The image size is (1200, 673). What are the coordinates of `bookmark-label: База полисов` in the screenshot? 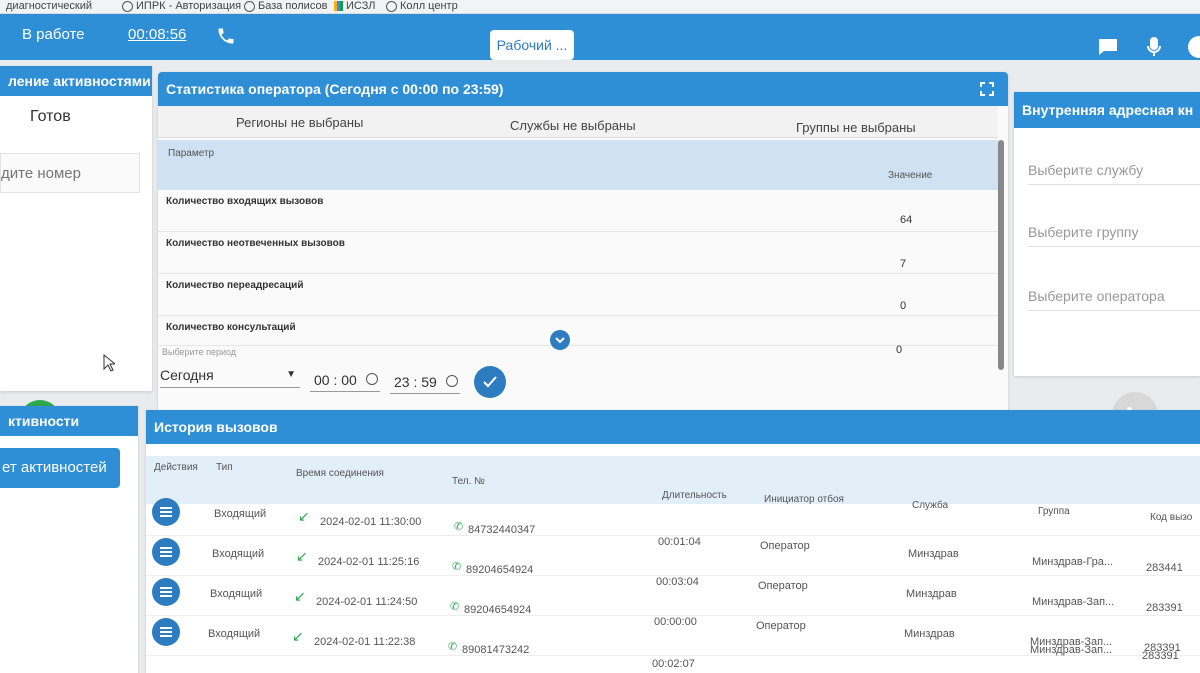 It's located at (293, 6).